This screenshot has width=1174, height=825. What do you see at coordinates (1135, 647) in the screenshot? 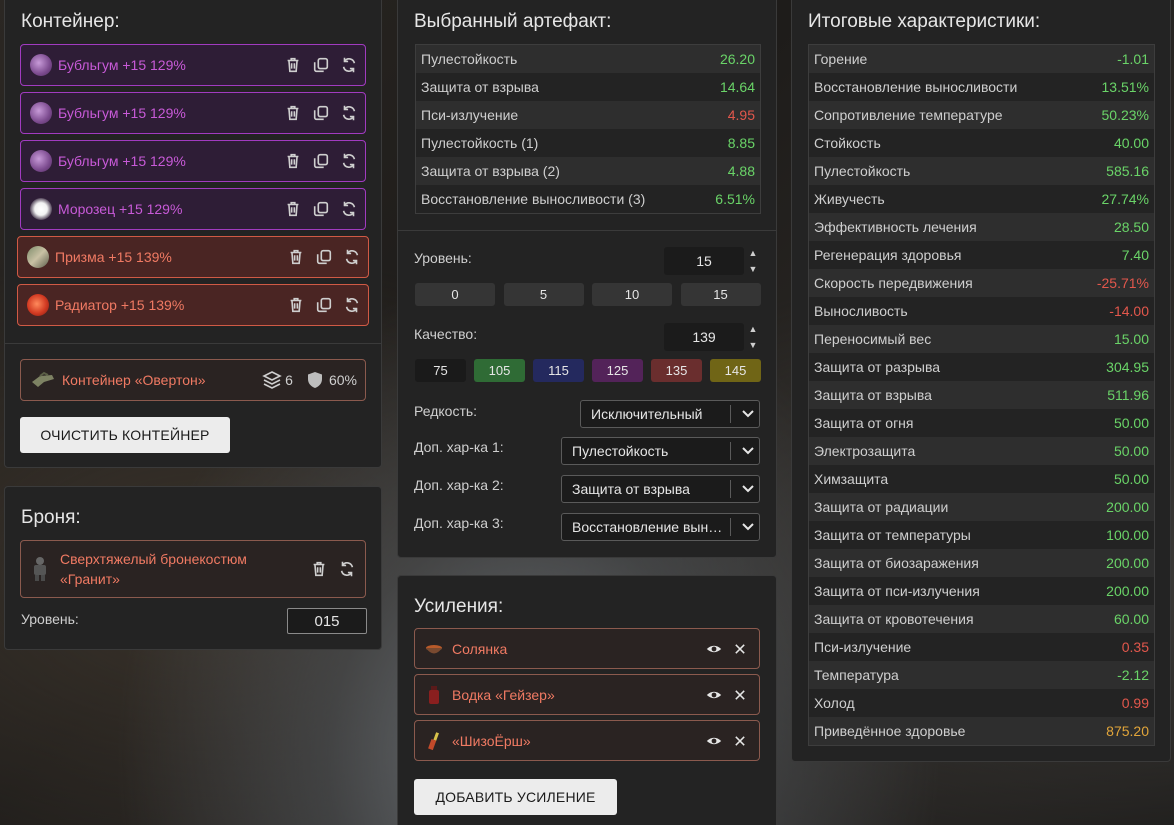
I see `stat-value: 0.35` at bounding box center [1135, 647].